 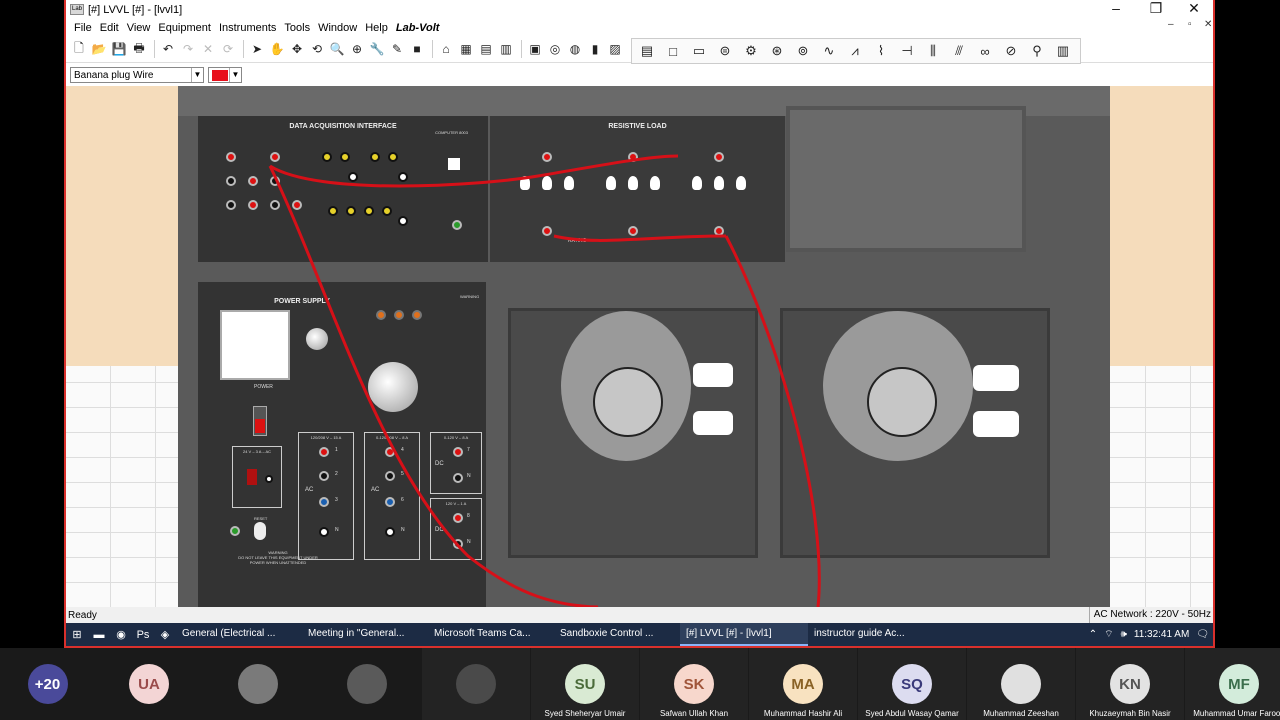 I want to click on redo-icon: ↷, so click(x=188, y=49).